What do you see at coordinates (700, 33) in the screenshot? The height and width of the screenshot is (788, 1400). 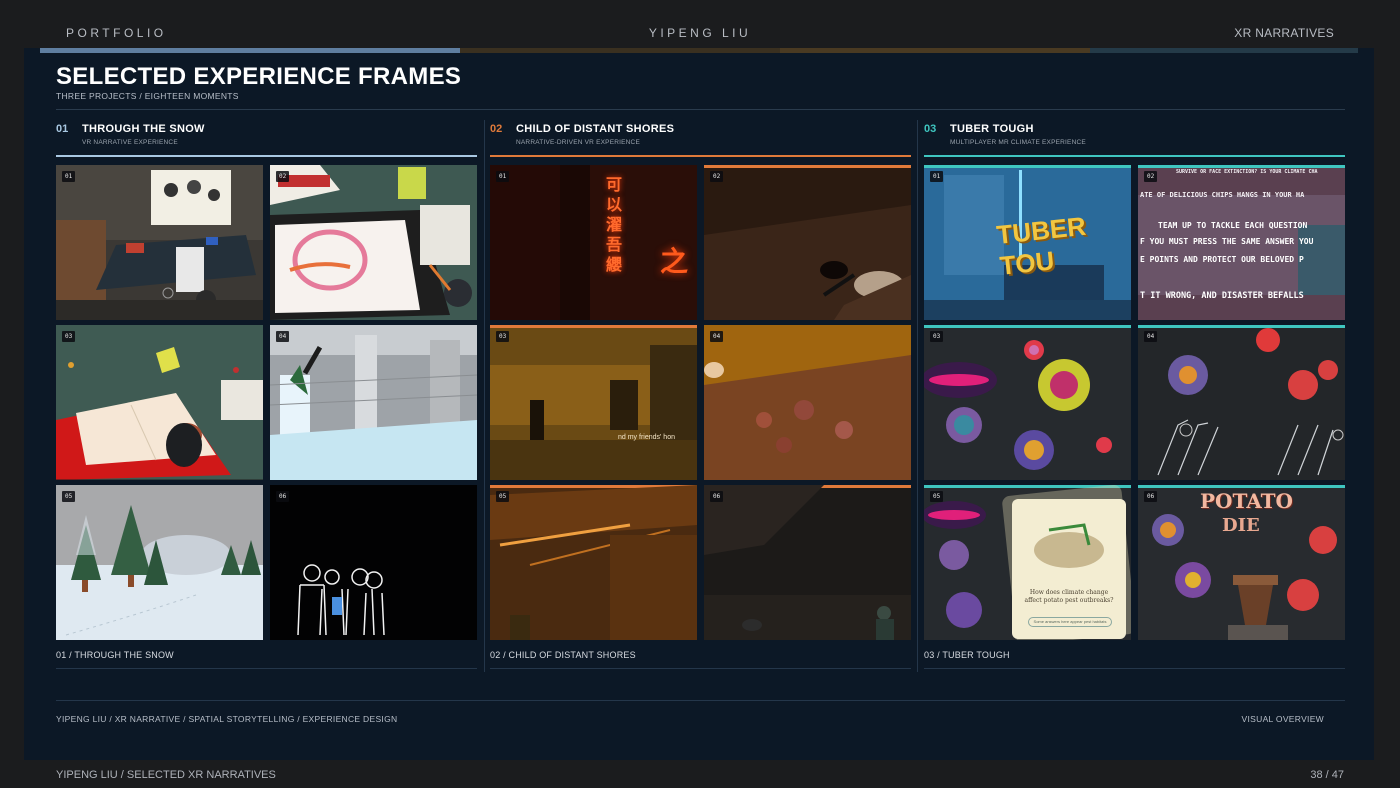 I see `header-author-name: YIPENG LIU` at bounding box center [700, 33].